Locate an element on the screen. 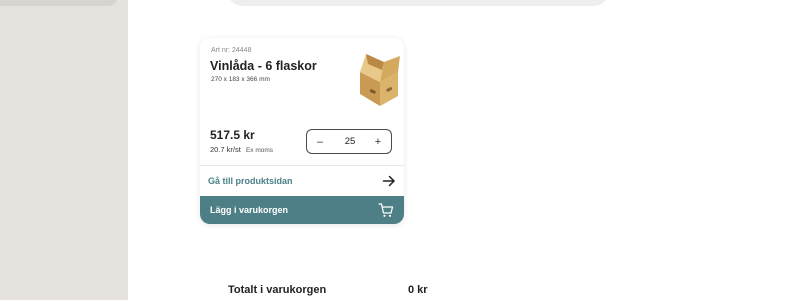 Image resolution: width=800 pixels, height=300 pixels. unit-price: 20.7 kr/st Ex moms is located at coordinates (241, 149).